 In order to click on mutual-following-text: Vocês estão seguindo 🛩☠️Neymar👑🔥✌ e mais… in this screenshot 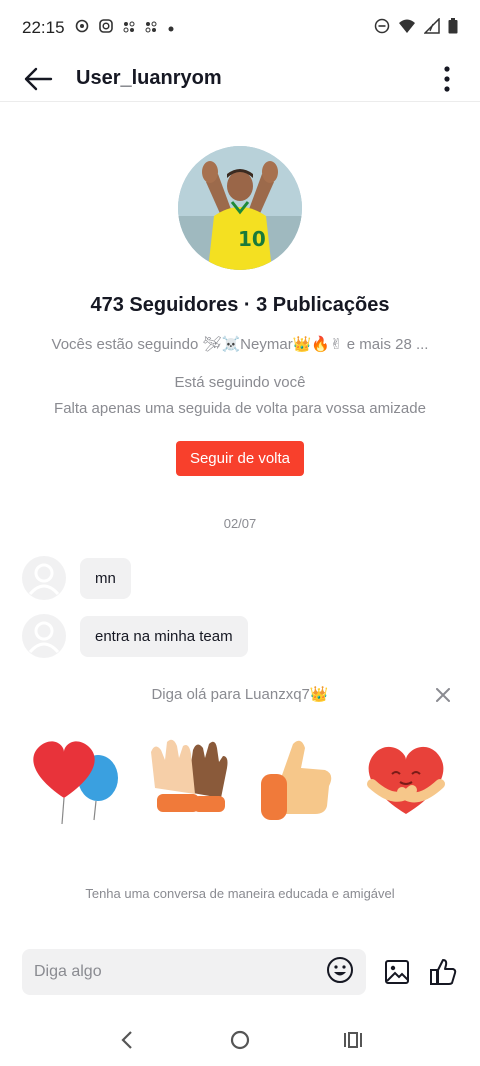, I will do `click(240, 344)`.